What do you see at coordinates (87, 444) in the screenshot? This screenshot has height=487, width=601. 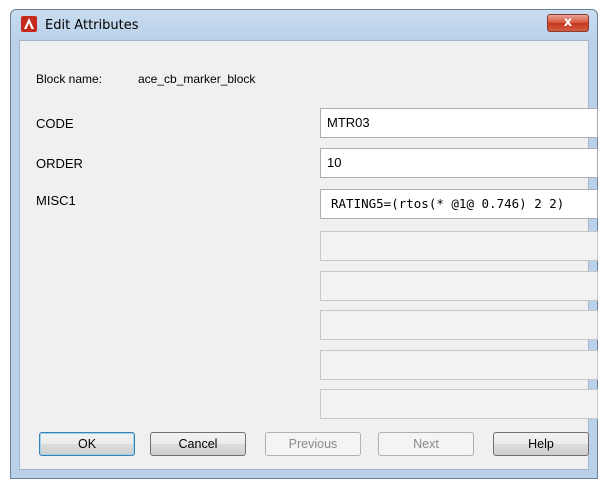 I see `ok-button: OK` at bounding box center [87, 444].